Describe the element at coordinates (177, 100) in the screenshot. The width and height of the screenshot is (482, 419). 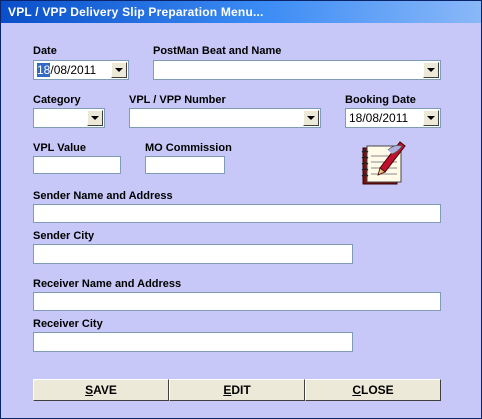
I see `vpl-number-label: VPL / VPP Number` at that location.